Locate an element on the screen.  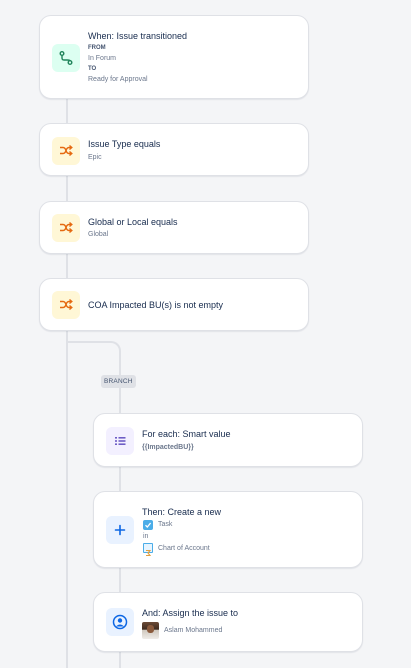
branch-badge: BRANCH is located at coordinates (118, 381).